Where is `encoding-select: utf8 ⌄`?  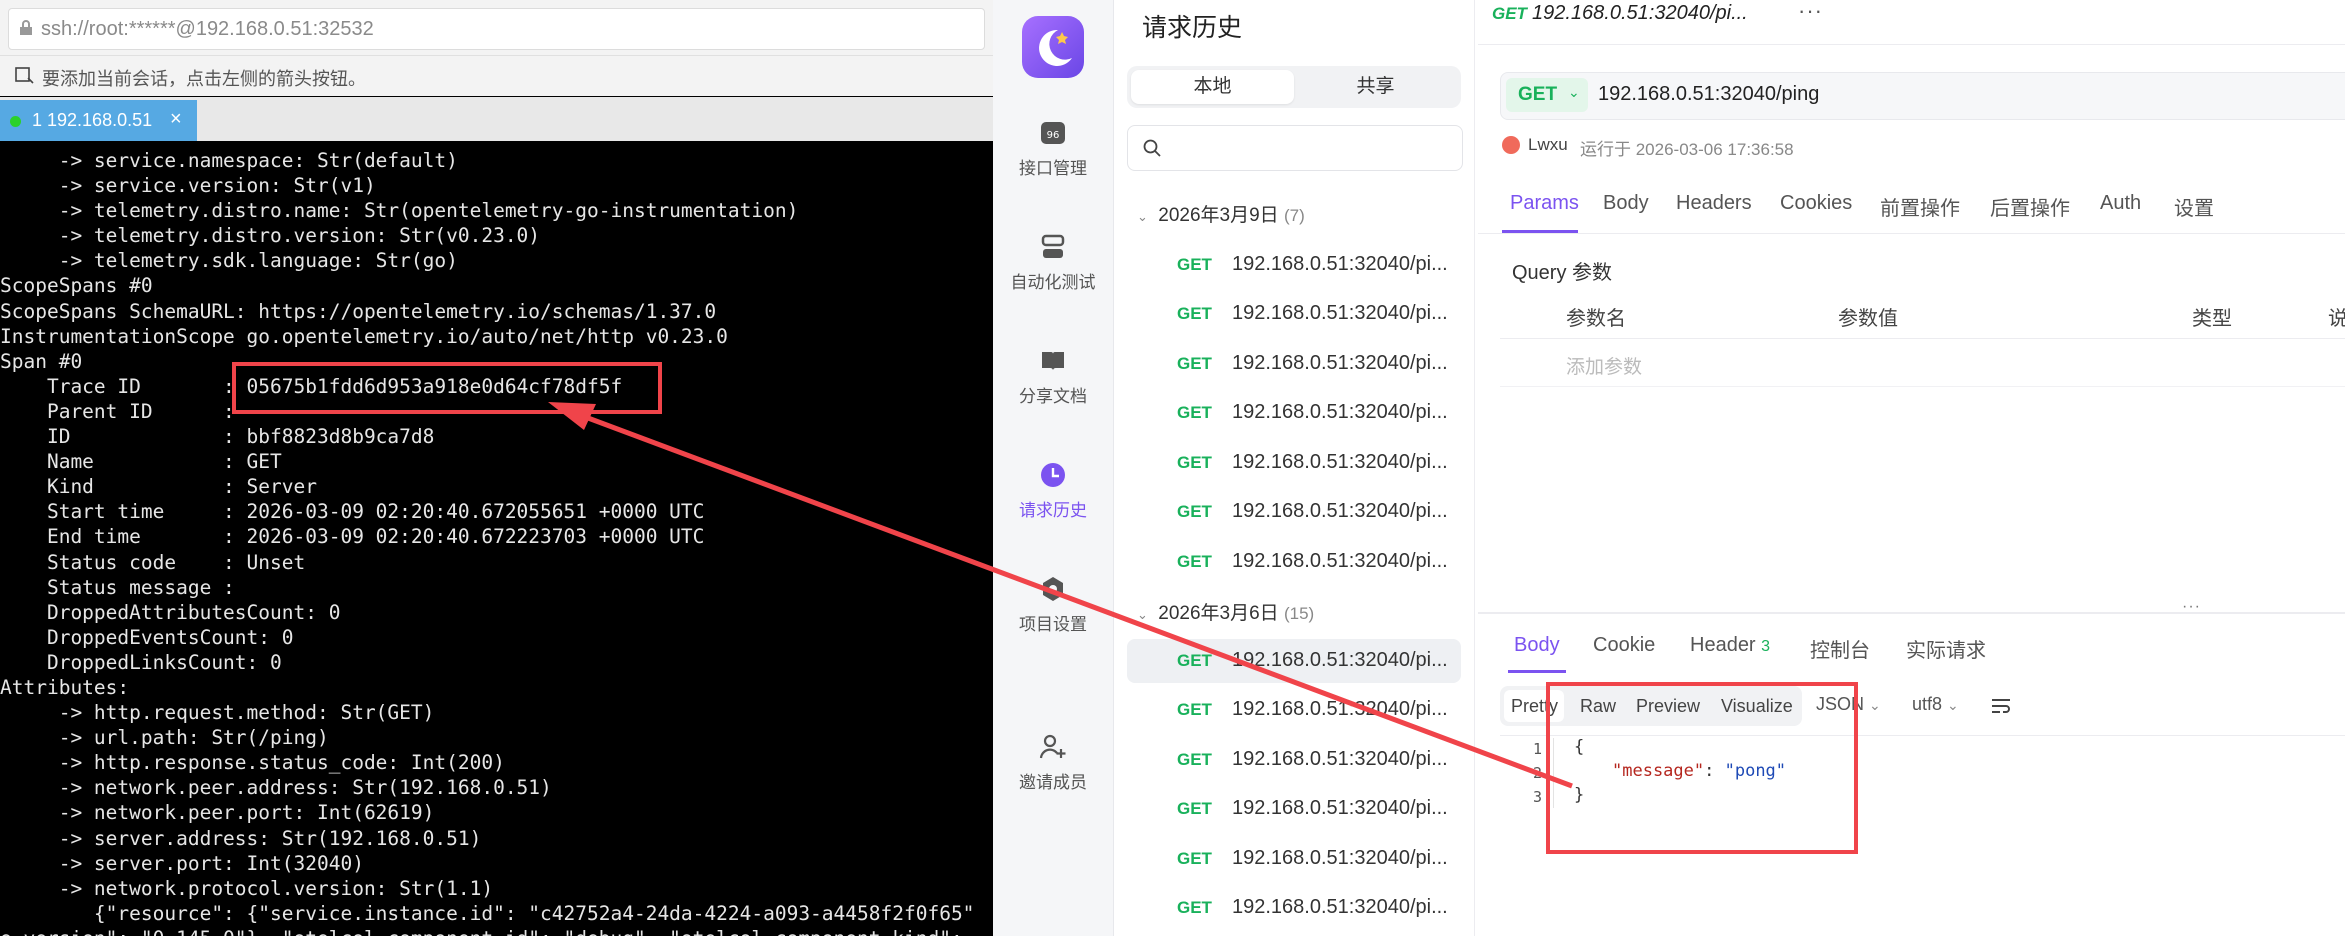 encoding-select: utf8 ⌄ is located at coordinates (1935, 704).